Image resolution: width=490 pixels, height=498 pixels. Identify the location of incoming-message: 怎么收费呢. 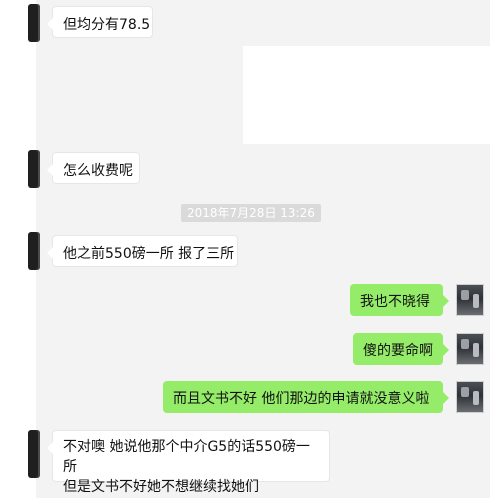
(93, 168).